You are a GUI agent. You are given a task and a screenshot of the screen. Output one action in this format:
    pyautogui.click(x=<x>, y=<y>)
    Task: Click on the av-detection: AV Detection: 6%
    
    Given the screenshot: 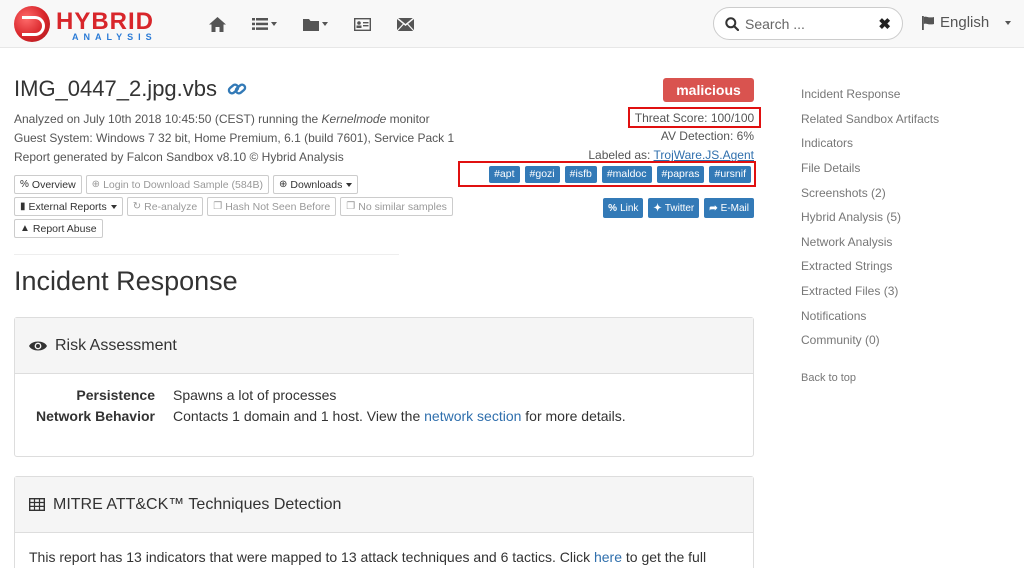 What is the action you would take?
    pyautogui.click(x=707, y=136)
    